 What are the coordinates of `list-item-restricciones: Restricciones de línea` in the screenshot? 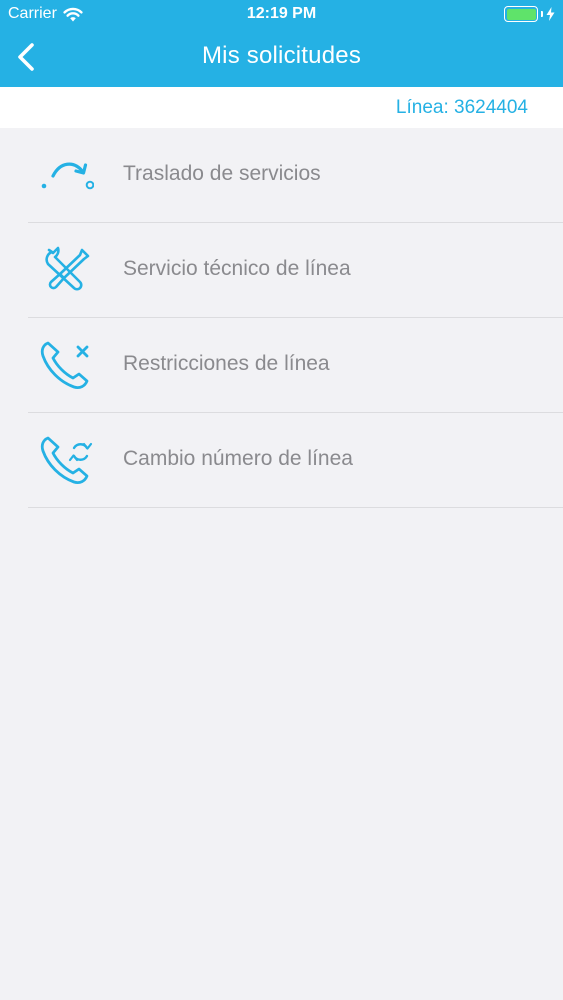 It's located at (295, 365).